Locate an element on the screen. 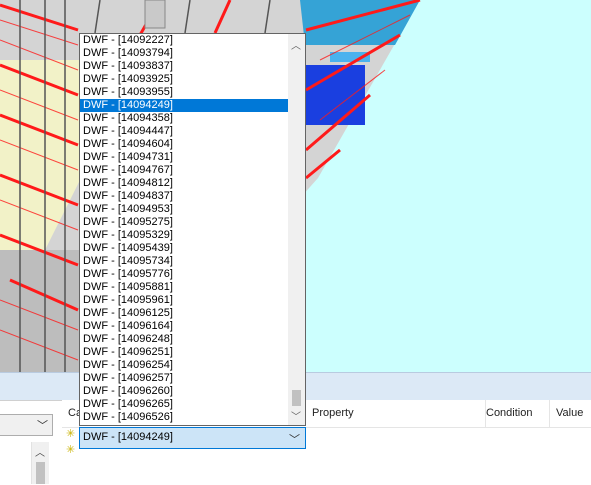 The height and width of the screenshot is (485, 591). column-property: Property is located at coordinates (396, 413).